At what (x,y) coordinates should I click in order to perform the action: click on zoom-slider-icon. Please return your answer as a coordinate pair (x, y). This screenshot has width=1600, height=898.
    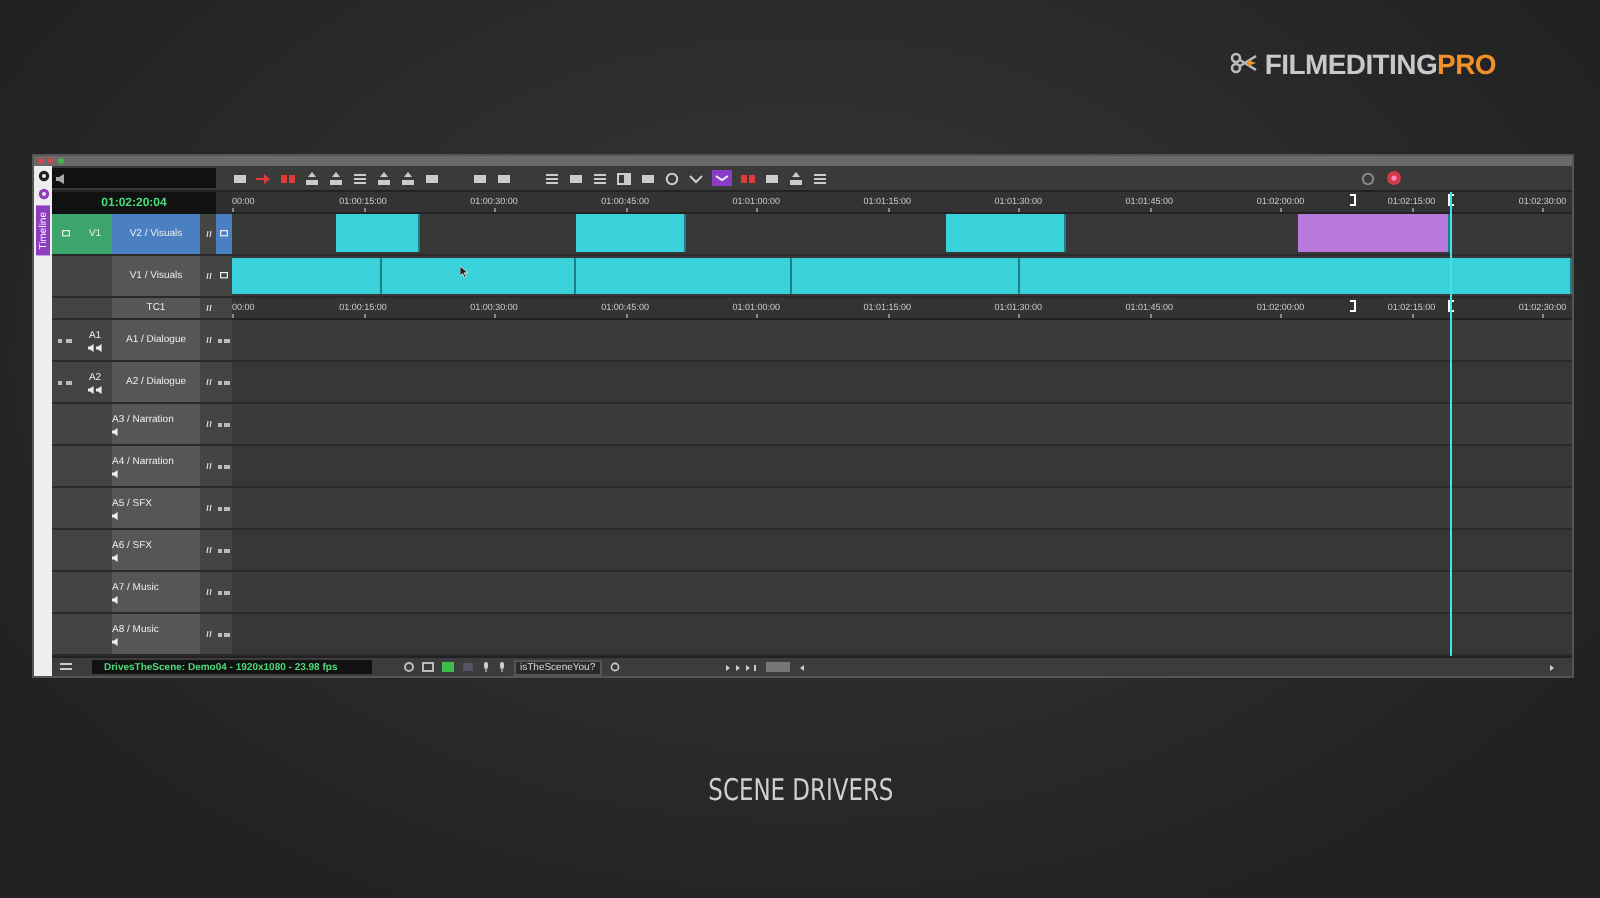
    Looking at the image, I should click on (777, 667).